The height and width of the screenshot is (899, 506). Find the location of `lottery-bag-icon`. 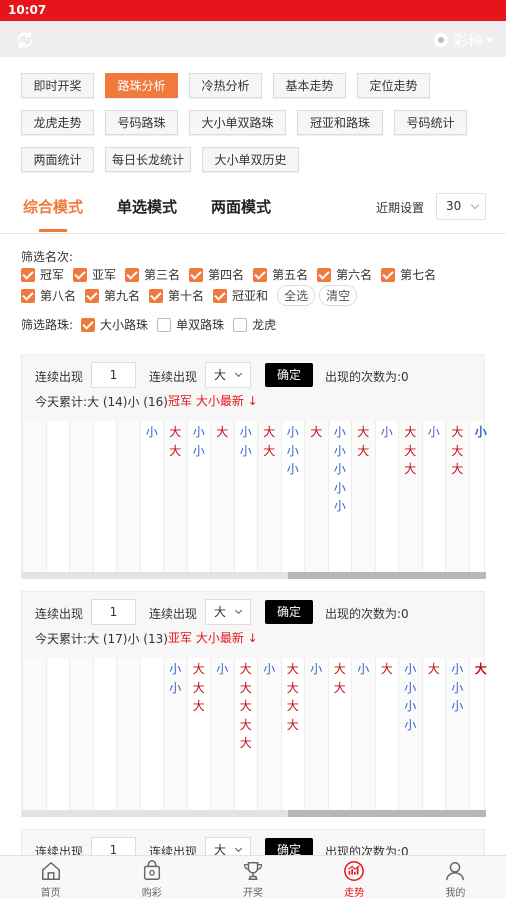

lottery-bag-icon is located at coordinates (151, 870).